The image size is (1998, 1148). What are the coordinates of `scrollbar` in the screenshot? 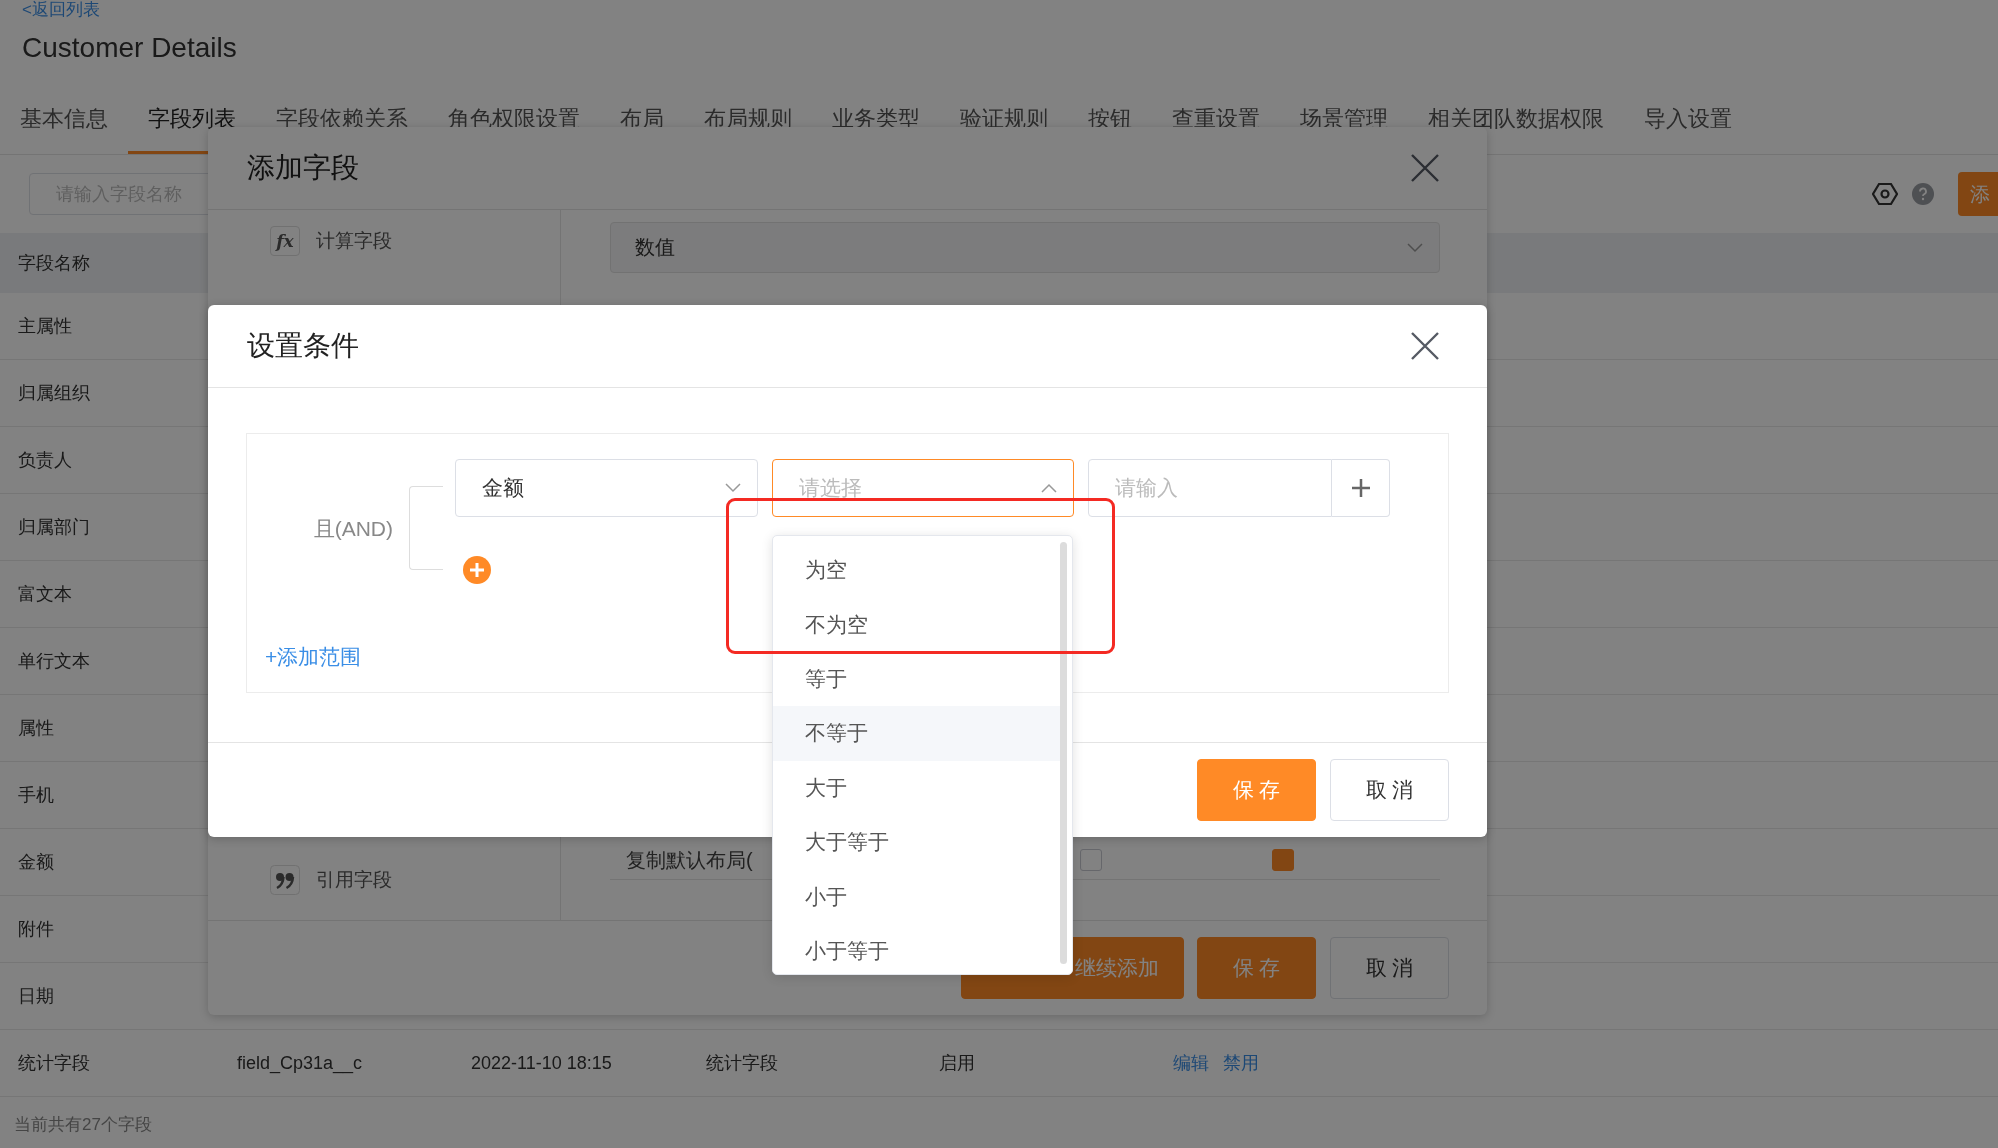 It's located at (1063, 753).